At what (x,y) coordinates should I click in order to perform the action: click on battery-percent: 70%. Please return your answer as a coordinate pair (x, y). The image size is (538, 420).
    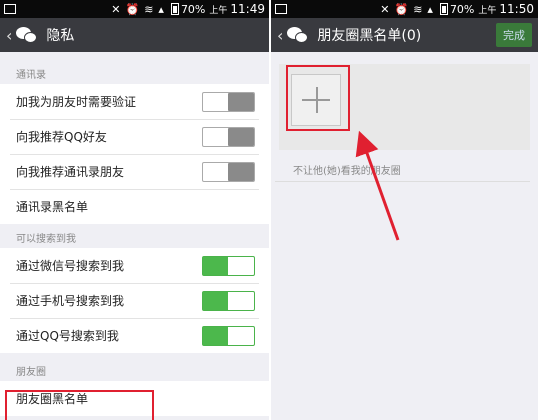
    Looking at the image, I should click on (193, 9).